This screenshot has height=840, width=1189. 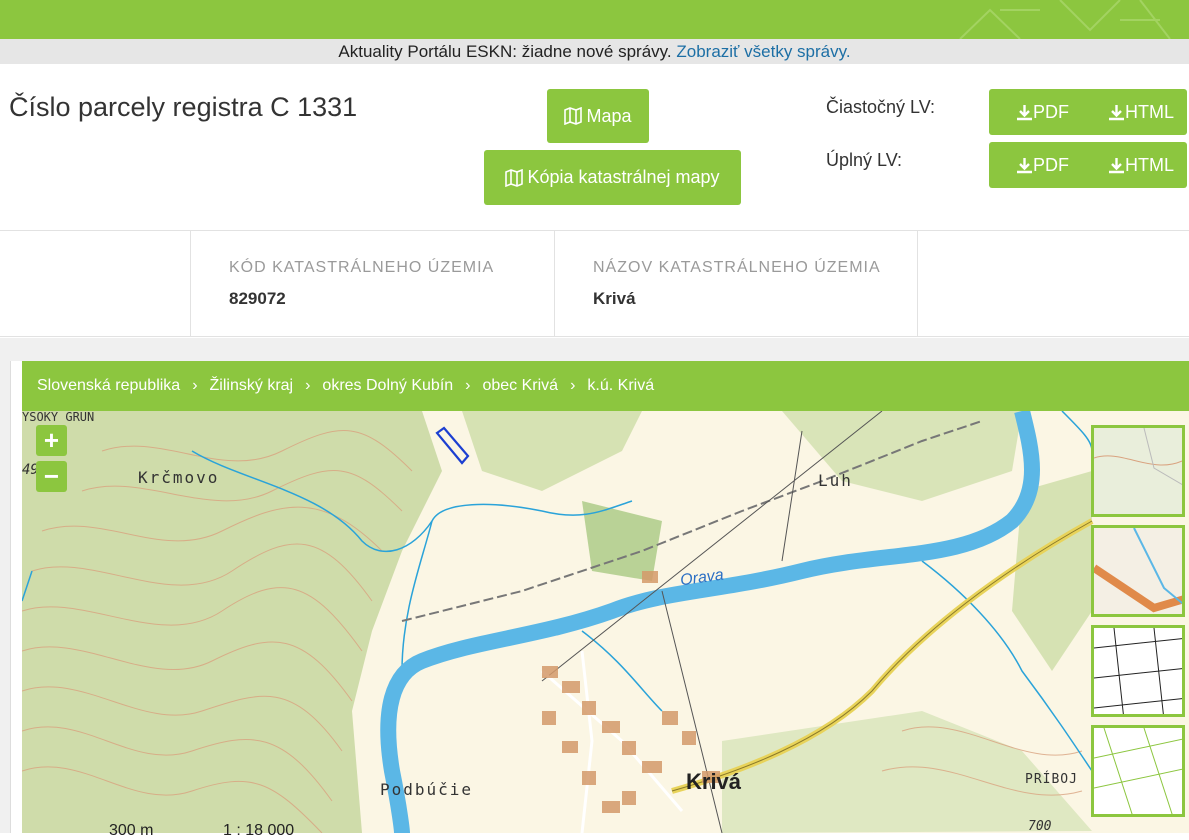 What do you see at coordinates (452, 445) in the screenshot?
I see `parcel-outline` at bounding box center [452, 445].